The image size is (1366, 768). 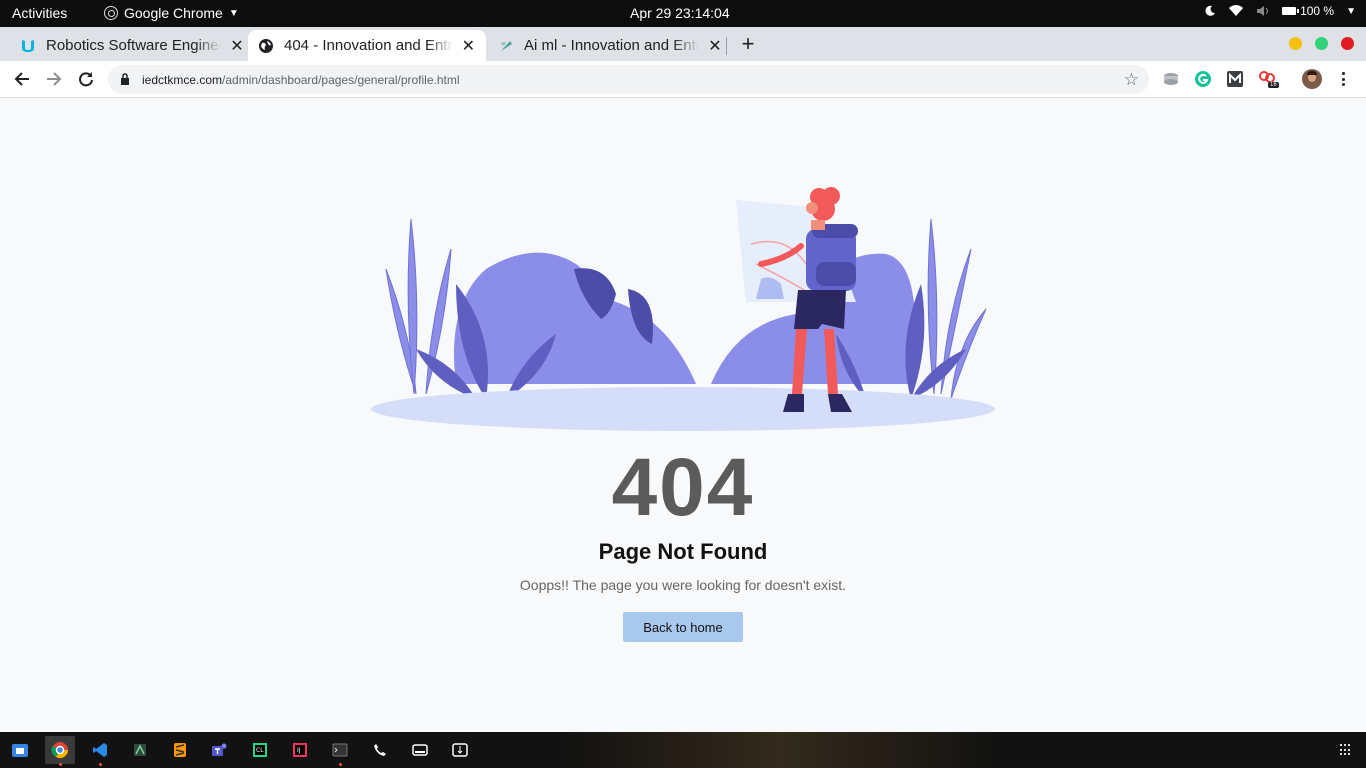 I want to click on minimize-button, so click(x=1295, y=43).